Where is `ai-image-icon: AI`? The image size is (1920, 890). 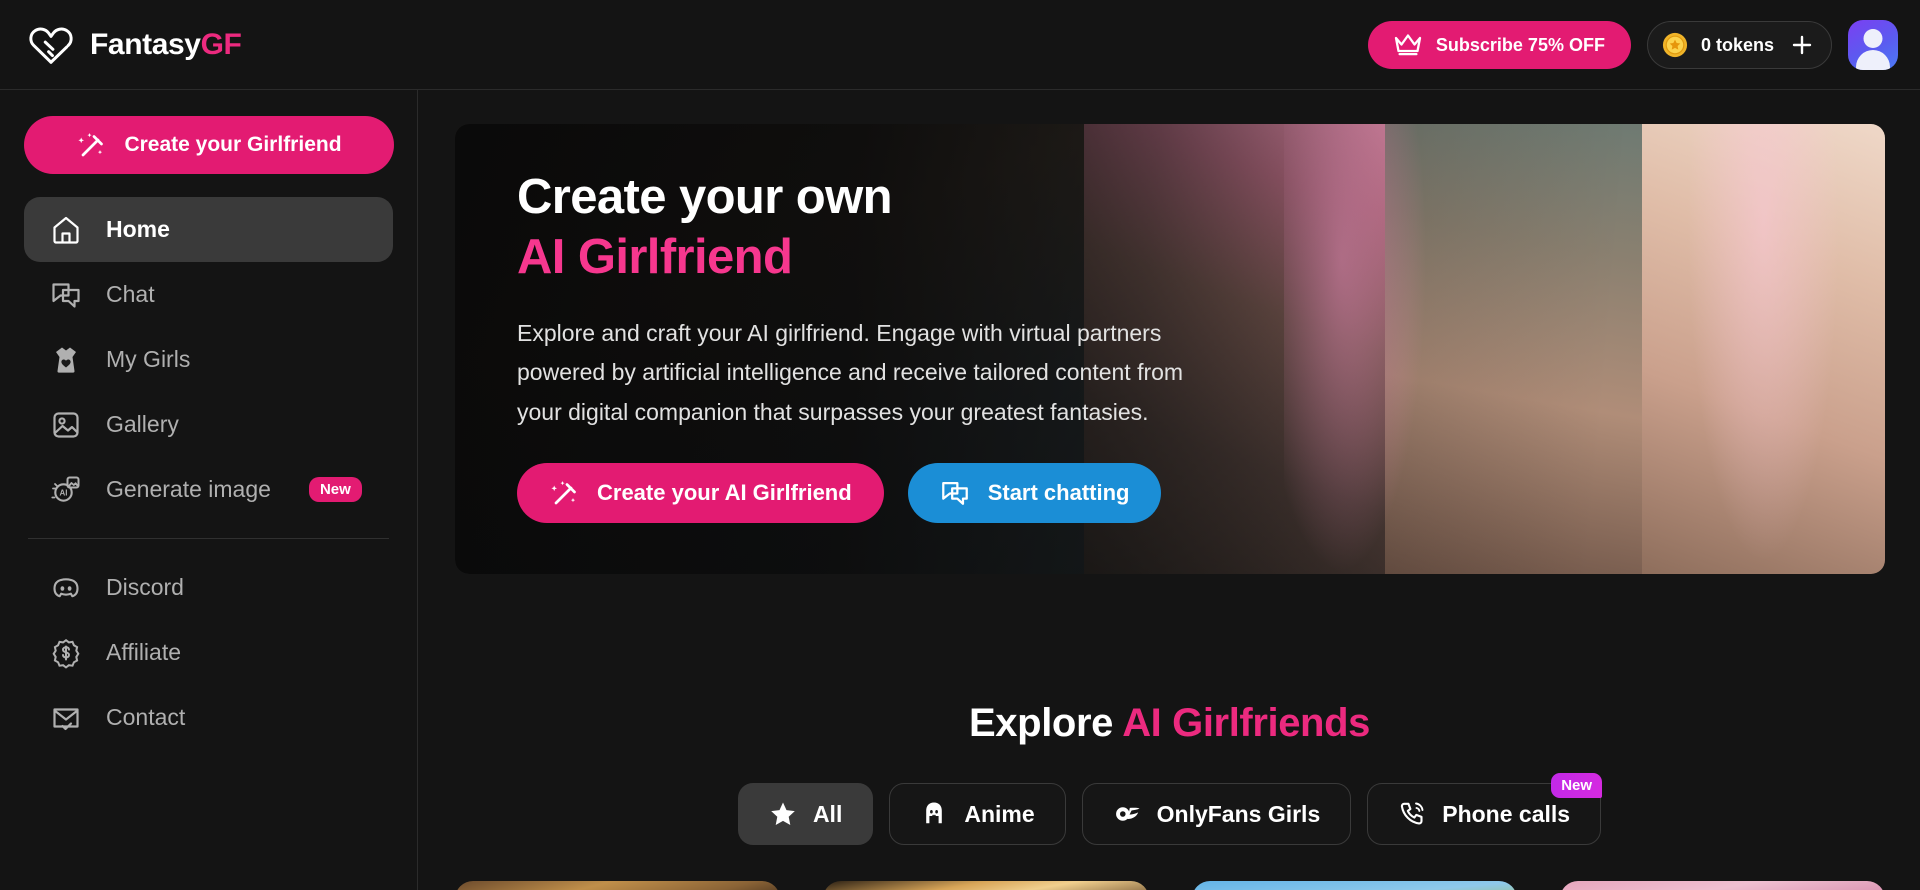 ai-image-icon: AI is located at coordinates (65, 489).